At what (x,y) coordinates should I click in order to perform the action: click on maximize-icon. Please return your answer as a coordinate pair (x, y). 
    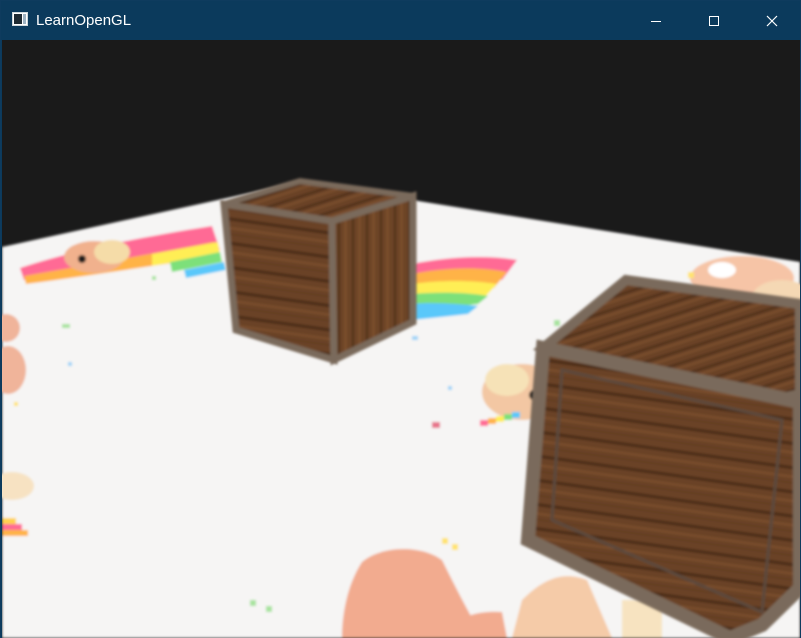
    Looking at the image, I should click on (714, 21).